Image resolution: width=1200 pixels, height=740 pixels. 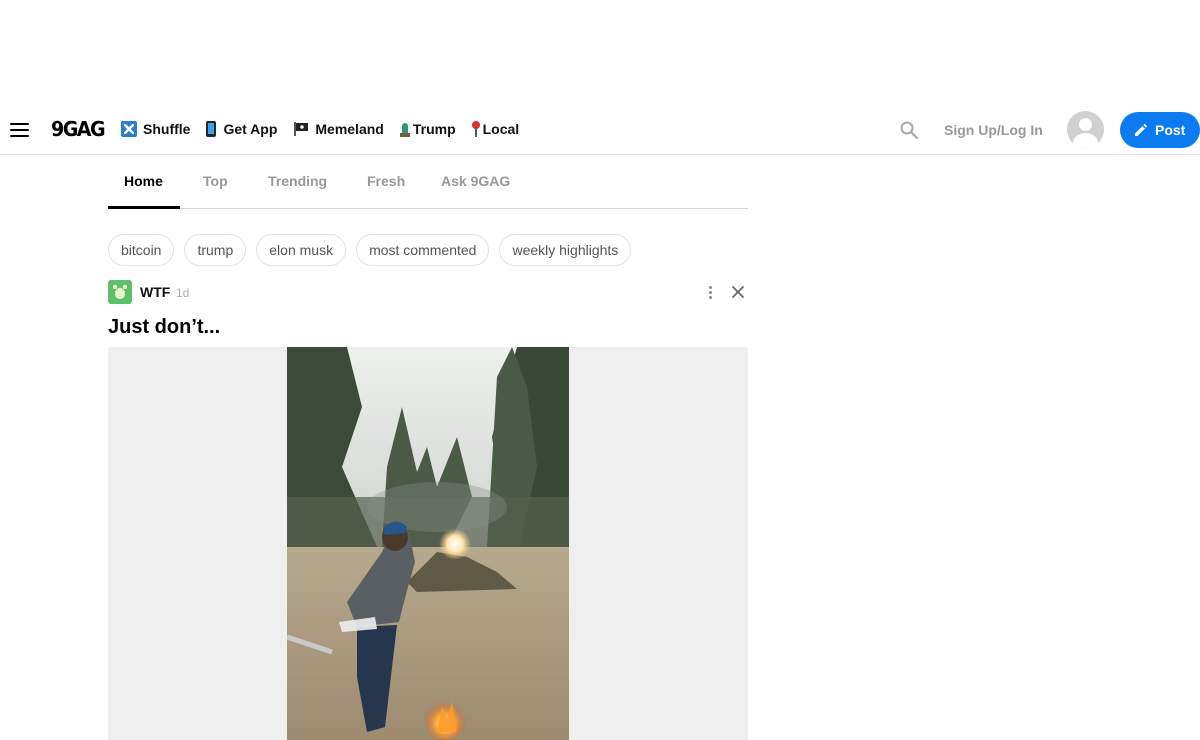 I want to click on chip-elon-musk: elon musk, so click(x=301, y=250).